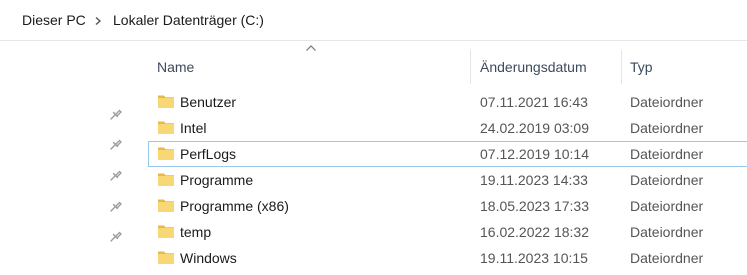  What do you see at coordinates (196, 232) in the screenshot?
I see `file-name: temp` at bounding box center [196, 232].